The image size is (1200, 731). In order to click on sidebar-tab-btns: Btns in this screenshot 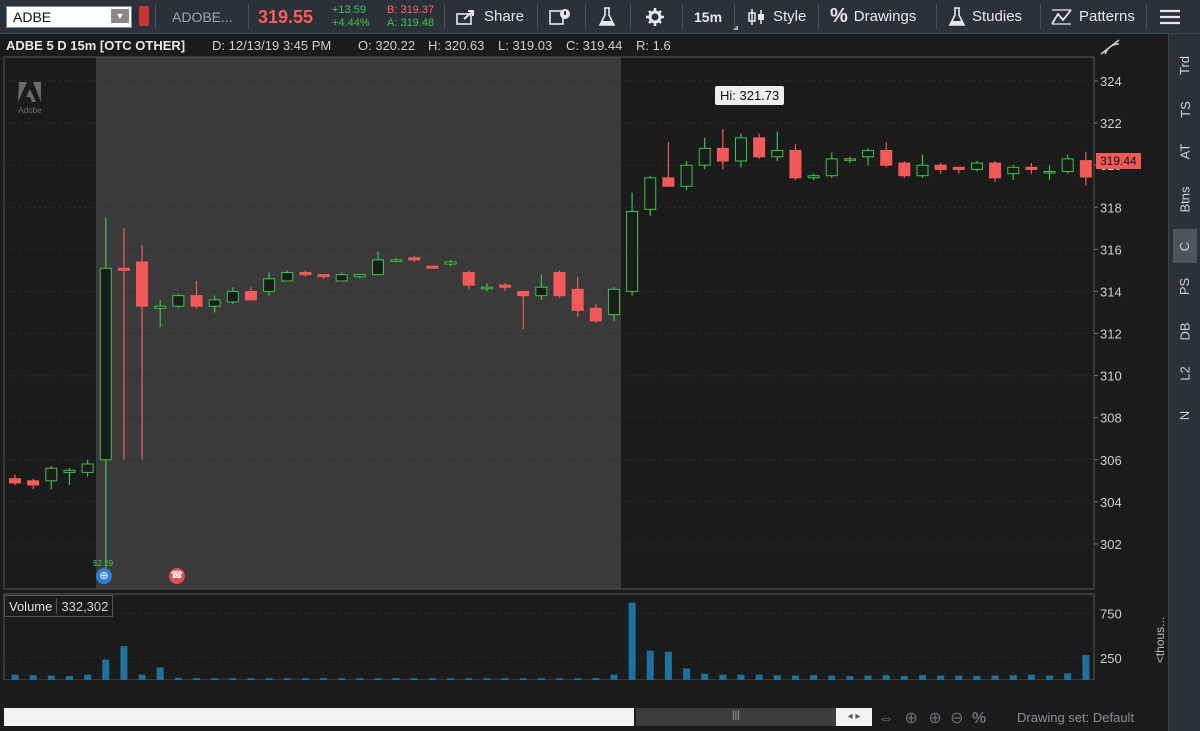, I will do `click(1185, 199)`.